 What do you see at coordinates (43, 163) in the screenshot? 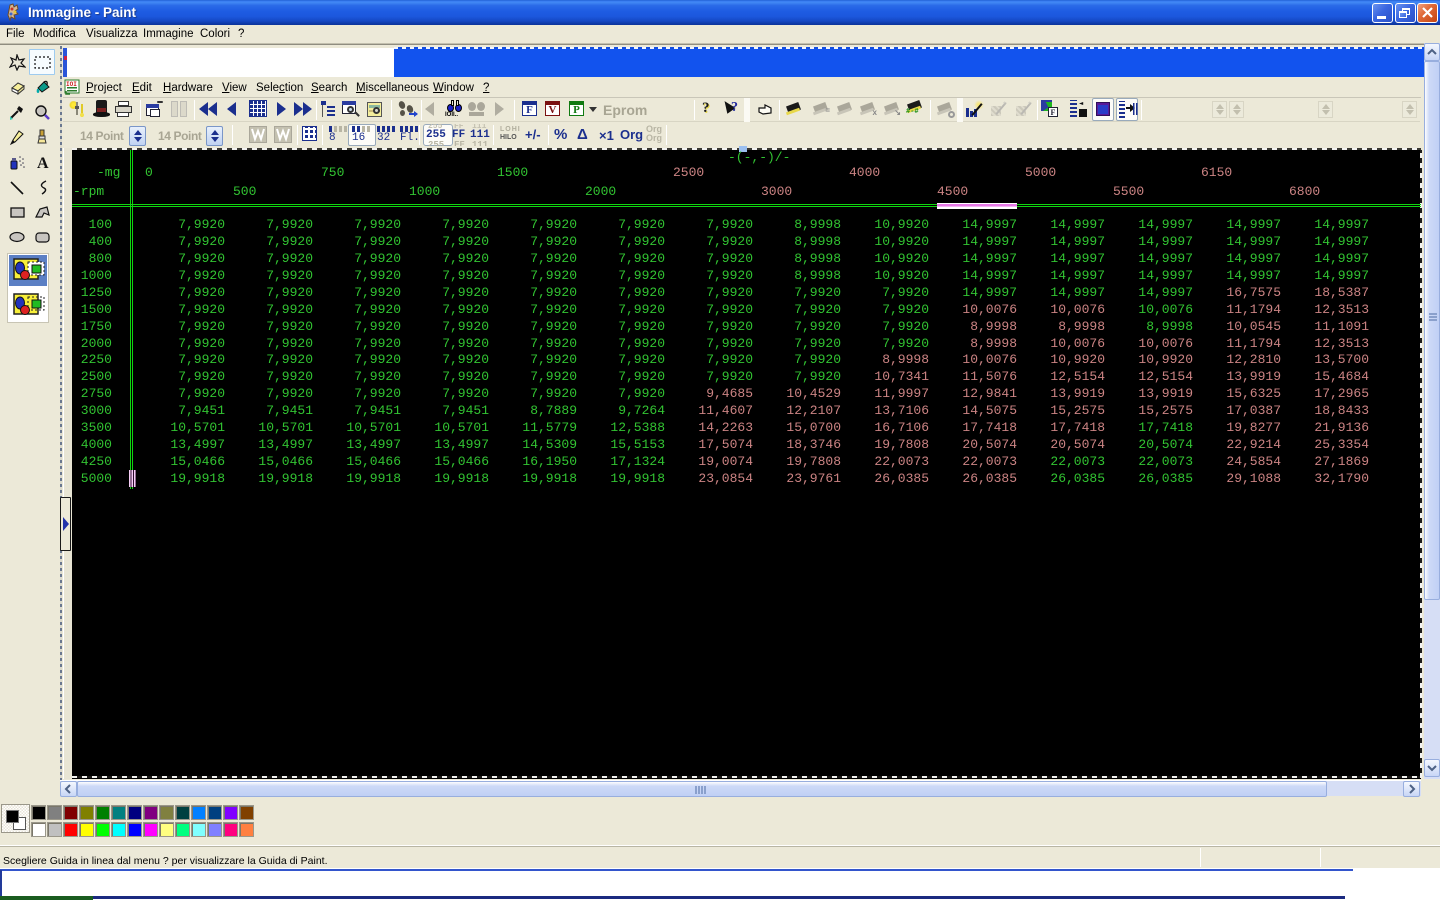
I see `svg-text: A` at bounding box center [43, 163].